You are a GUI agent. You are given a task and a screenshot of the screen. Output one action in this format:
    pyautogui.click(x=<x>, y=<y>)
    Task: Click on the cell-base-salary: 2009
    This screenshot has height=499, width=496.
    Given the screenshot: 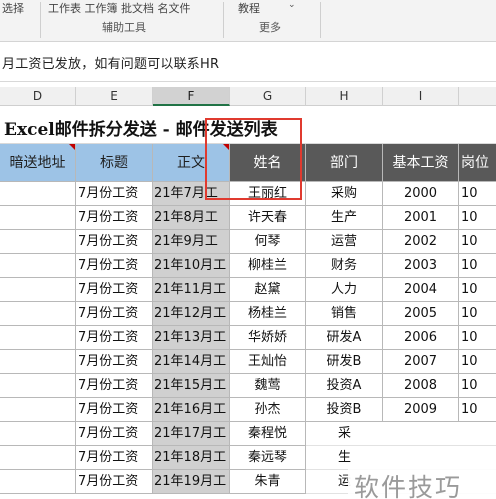 What is the action you would take?
    pyautogui.click(x=421, y=410)
    